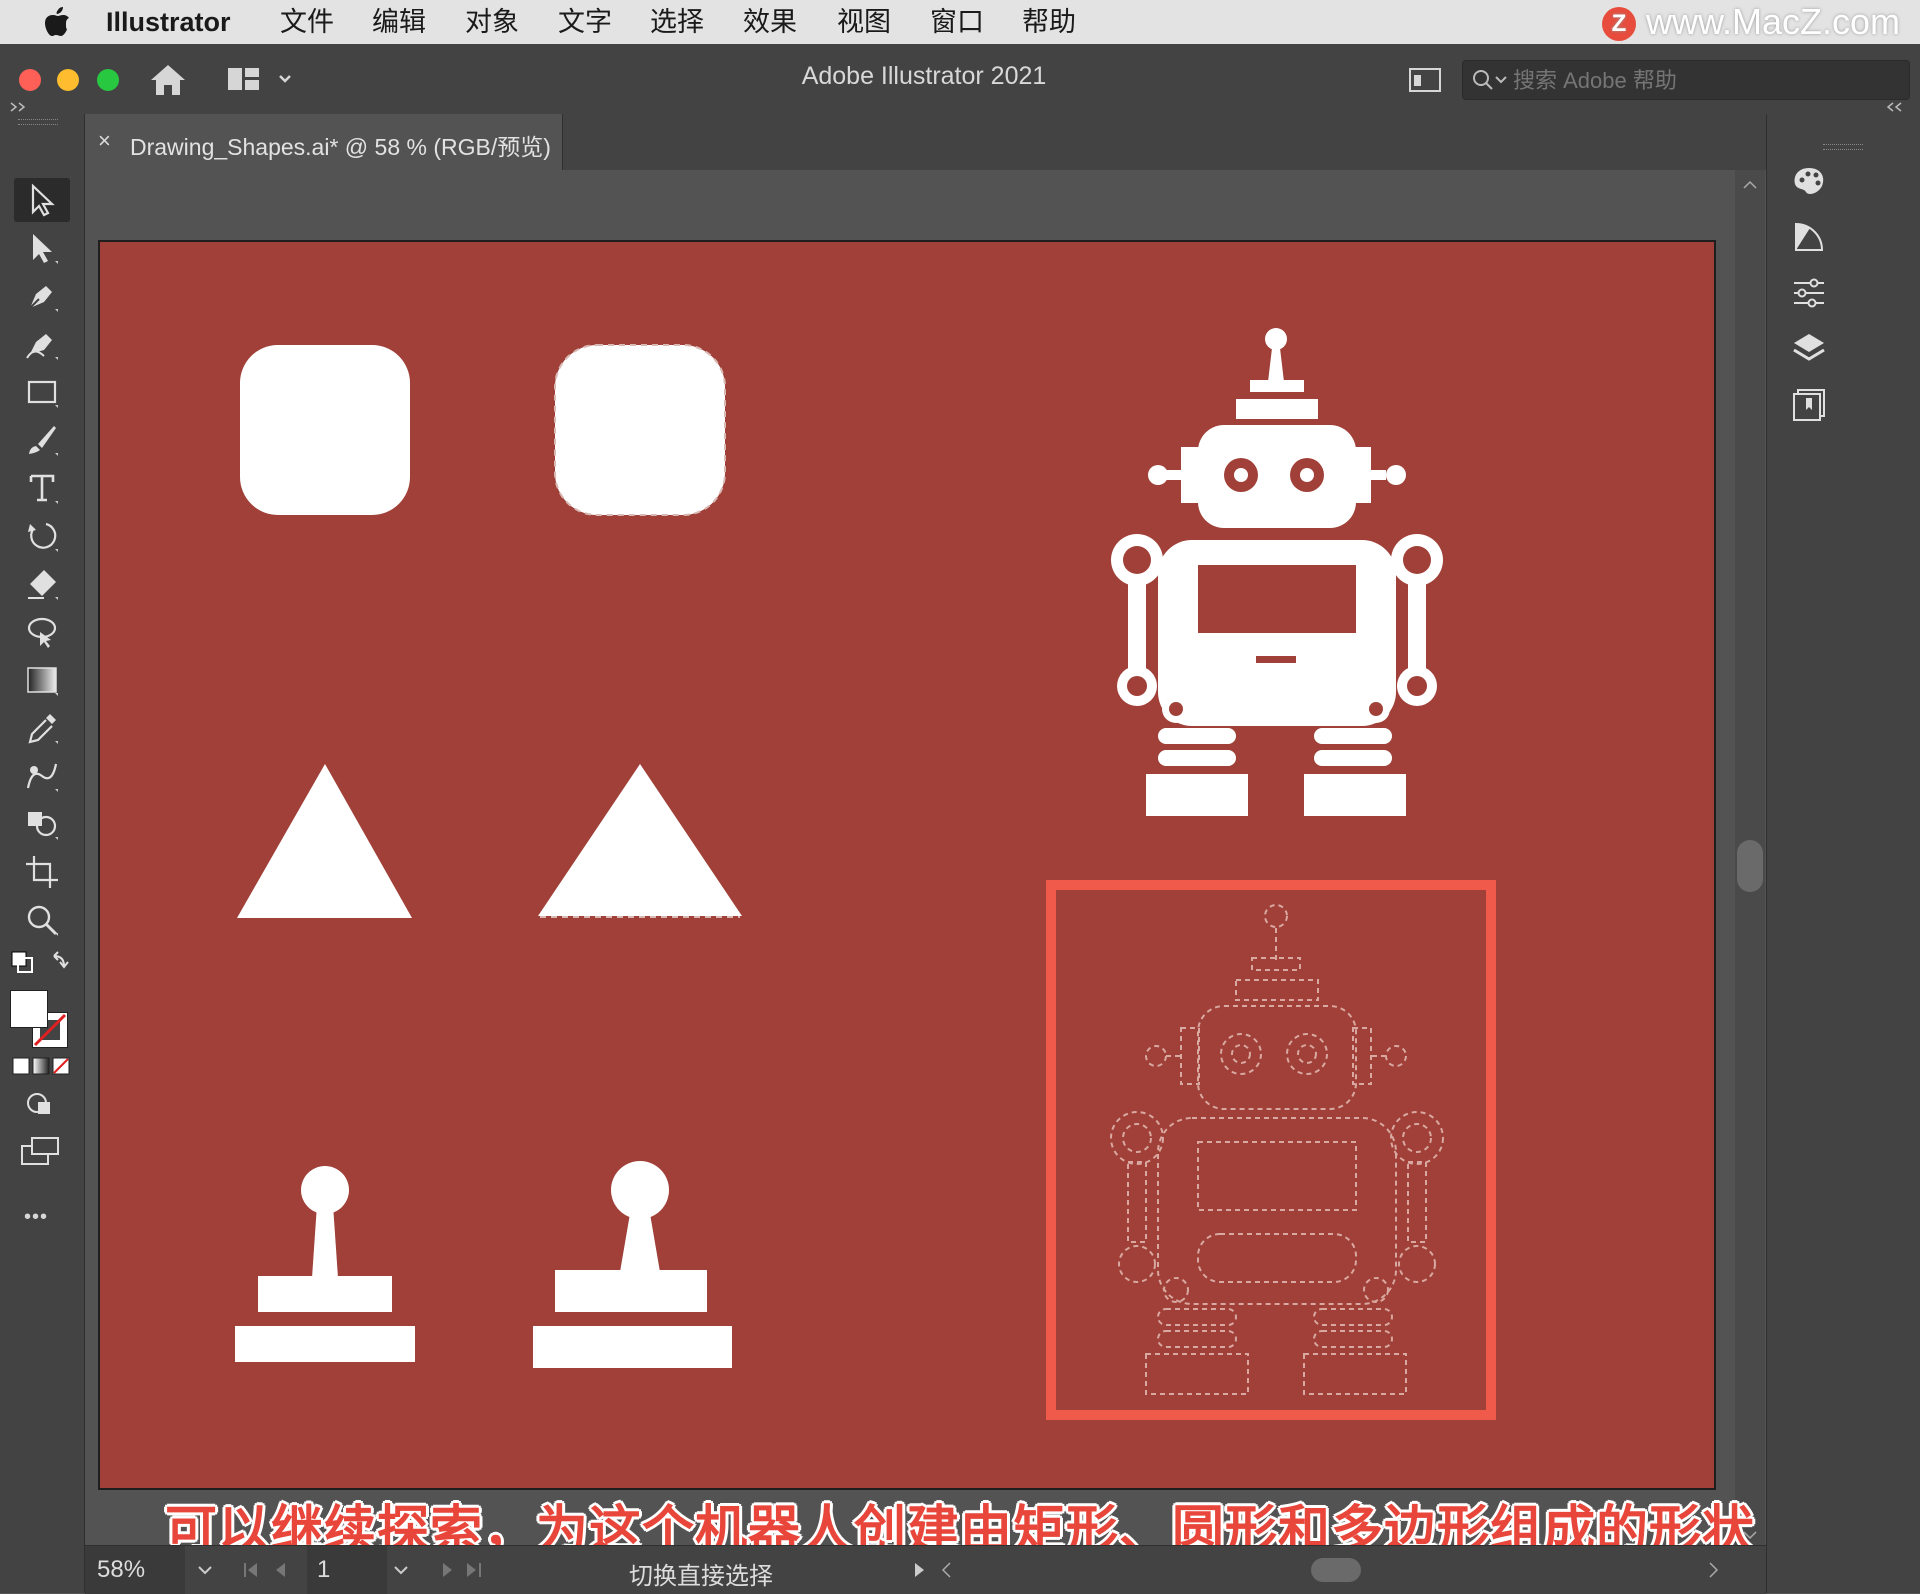 The height and width of the screenshot is (1594, 1920). I want to click on document-tab-title: Drawing_Shapes.ai* @ 58 % (RGB/预览), so click(340, 147).